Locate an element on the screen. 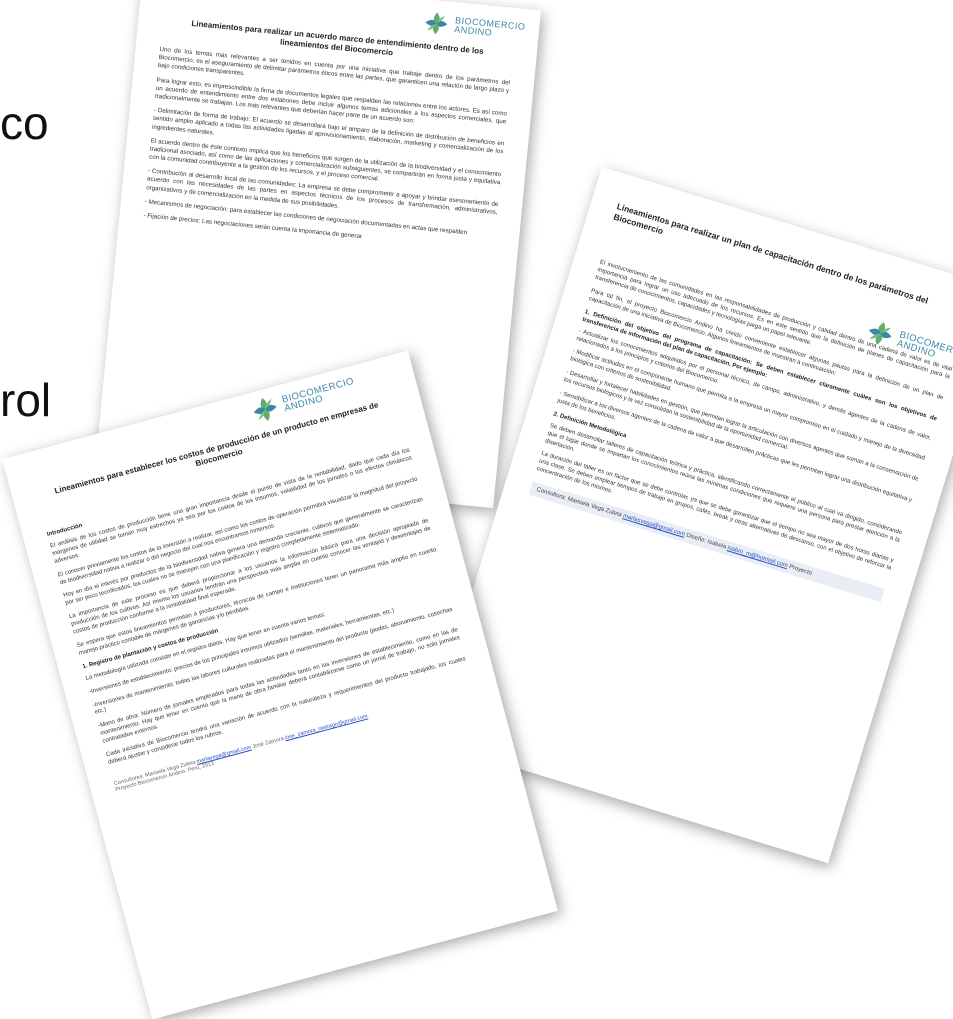 This screenshot has height=1019, width=953. edge-text-fragment-1: co is located at coordinates (24, 123).